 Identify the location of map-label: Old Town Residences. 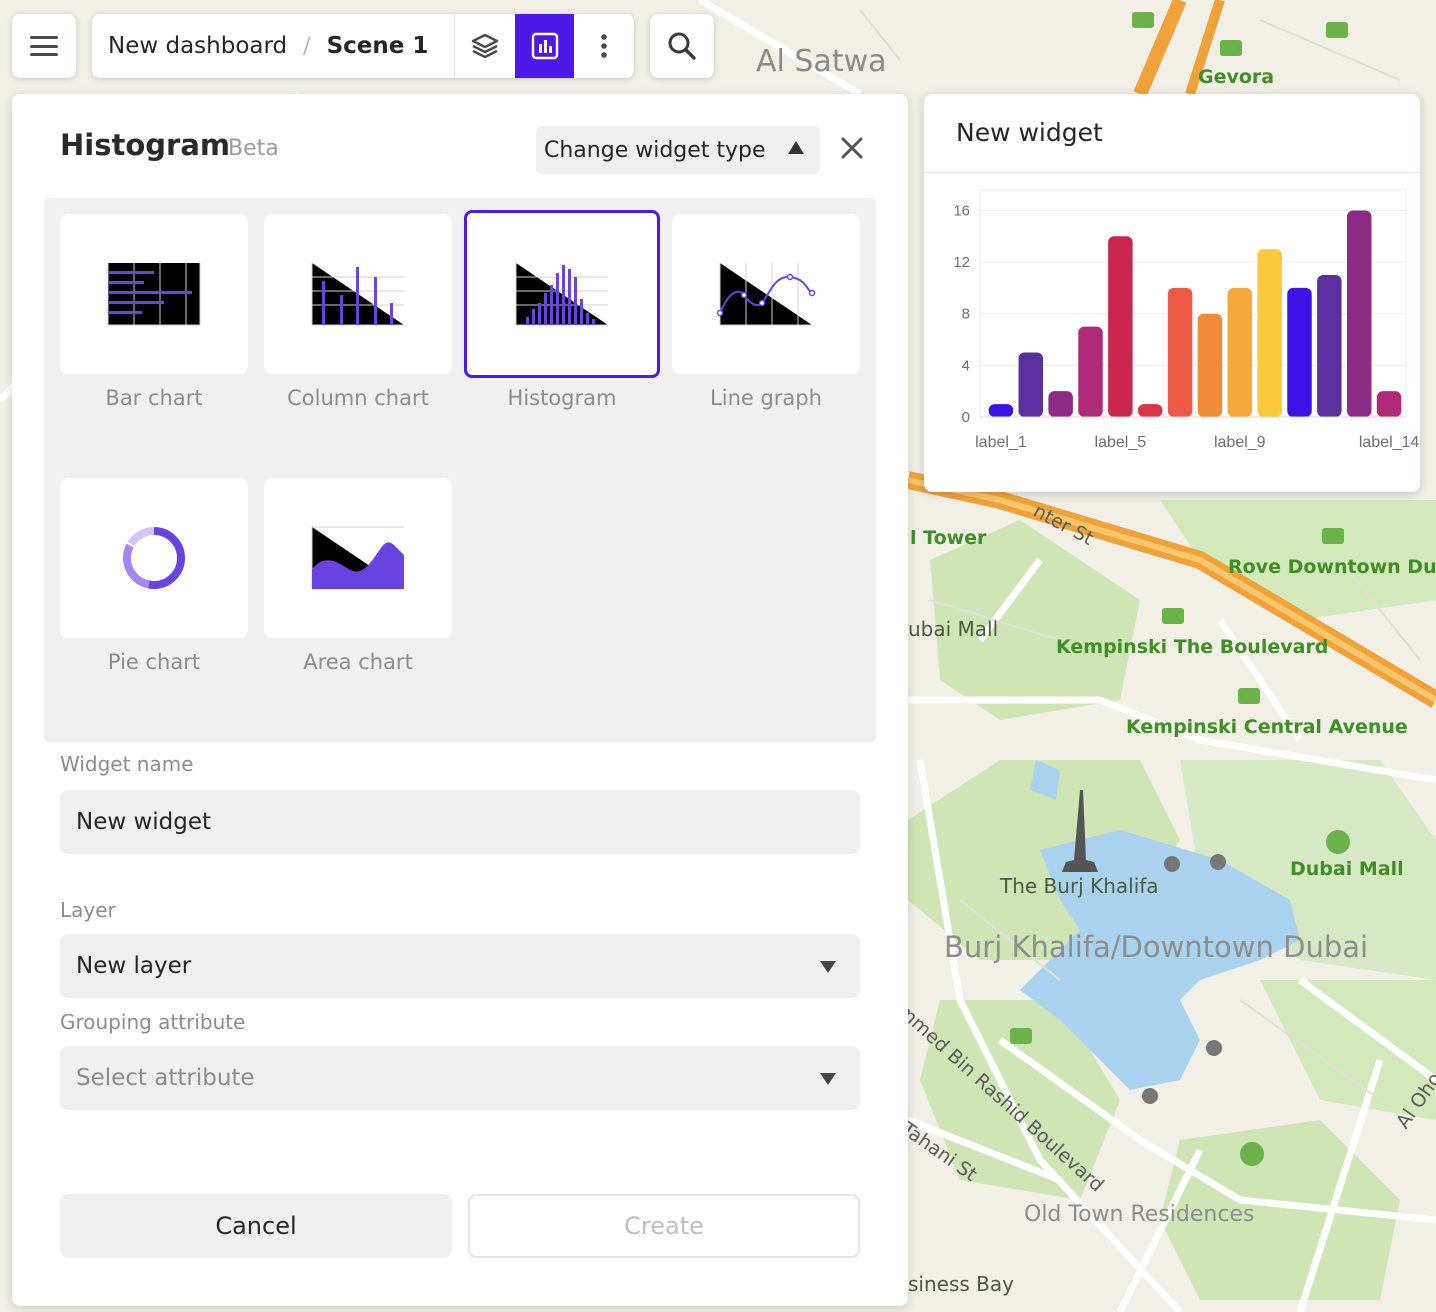
(1139, 1214).